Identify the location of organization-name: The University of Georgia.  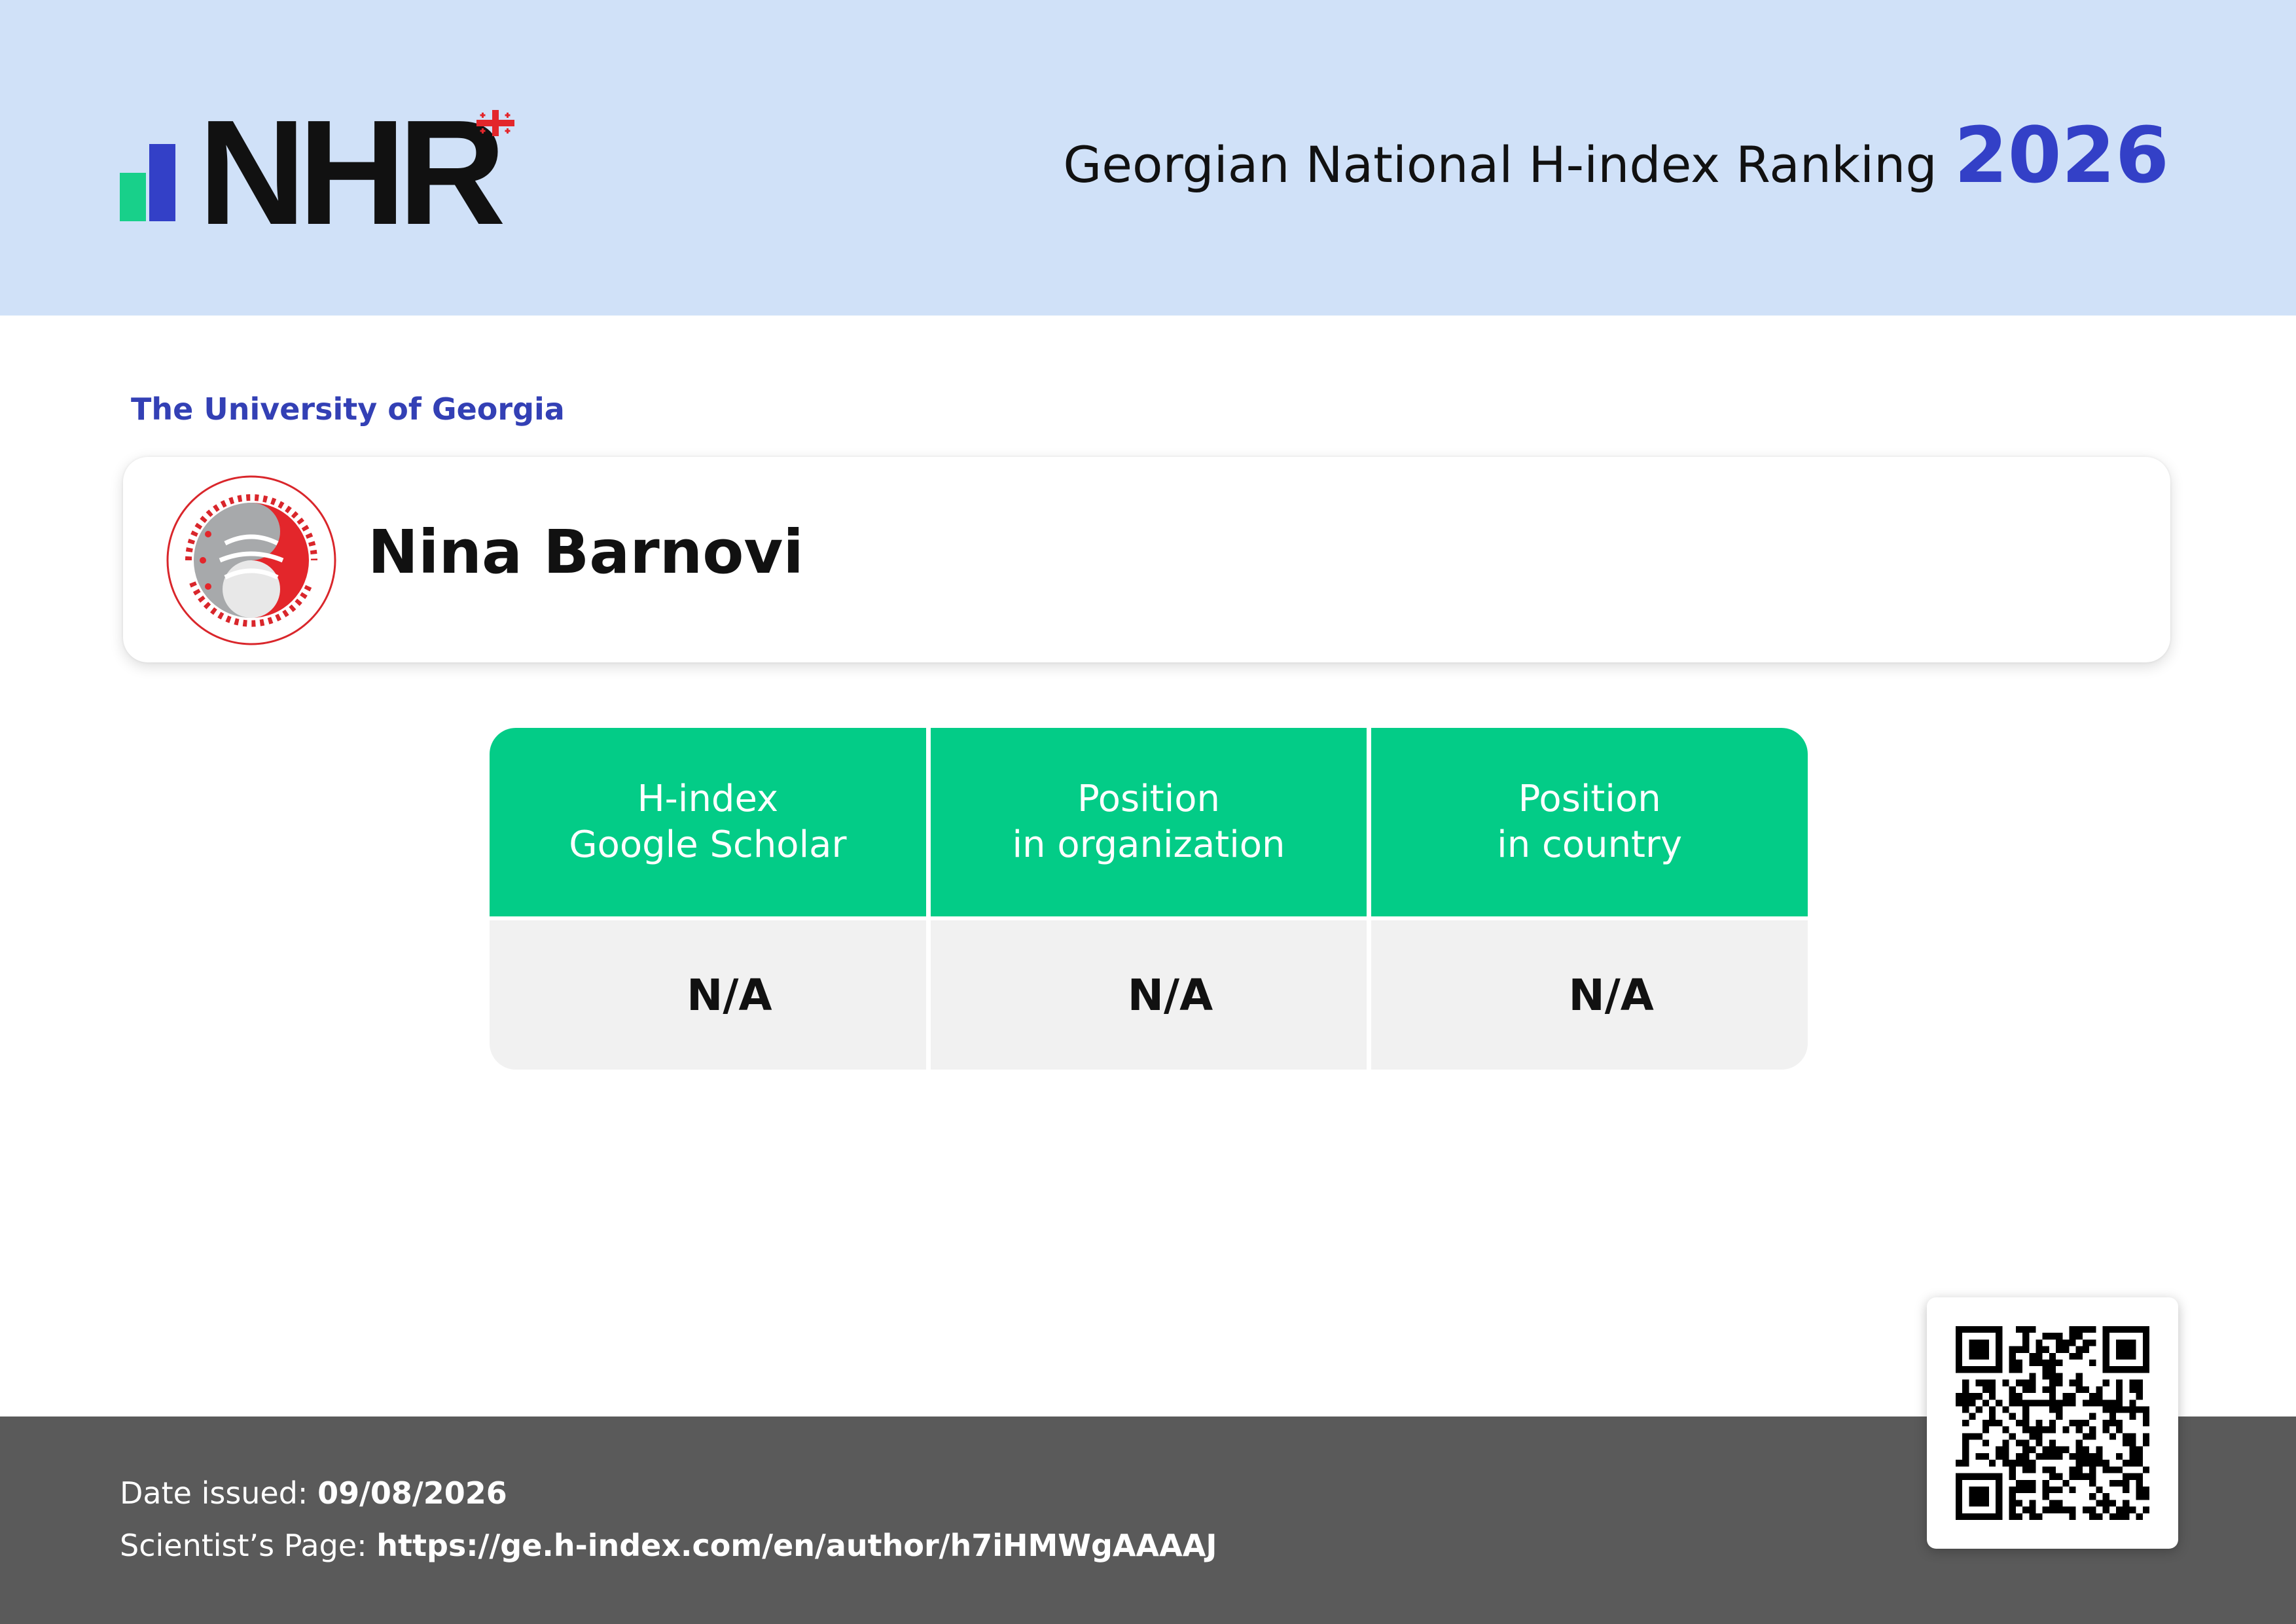
(348, 409).